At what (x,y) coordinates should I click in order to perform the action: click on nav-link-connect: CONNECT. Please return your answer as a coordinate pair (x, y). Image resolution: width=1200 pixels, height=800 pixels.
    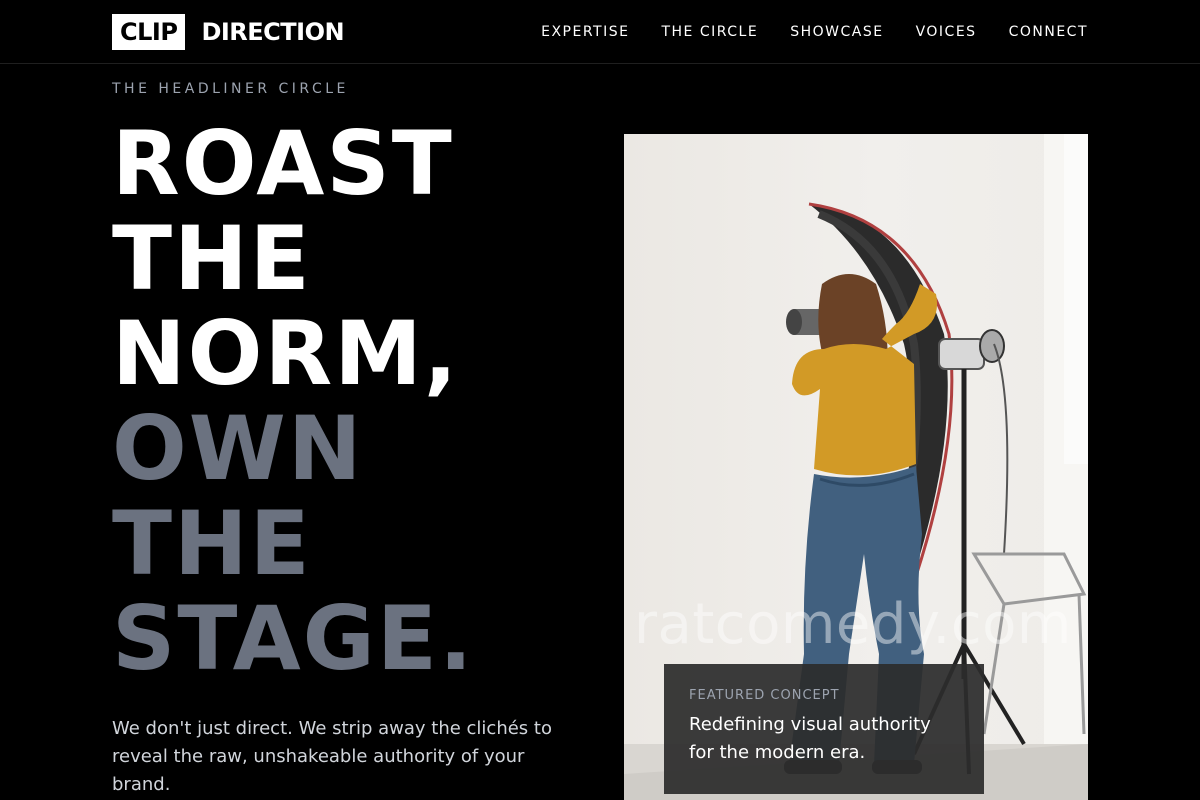
    Looking at the image, I should click on (1048, 32).